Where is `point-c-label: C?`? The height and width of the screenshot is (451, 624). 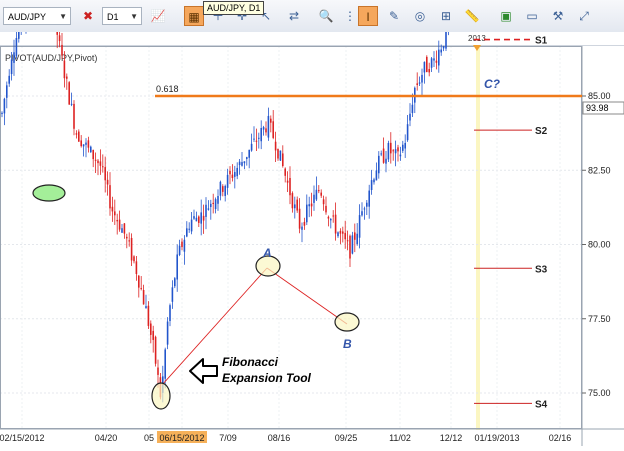 point-c-label: C? is located at coordinates (492, 84).